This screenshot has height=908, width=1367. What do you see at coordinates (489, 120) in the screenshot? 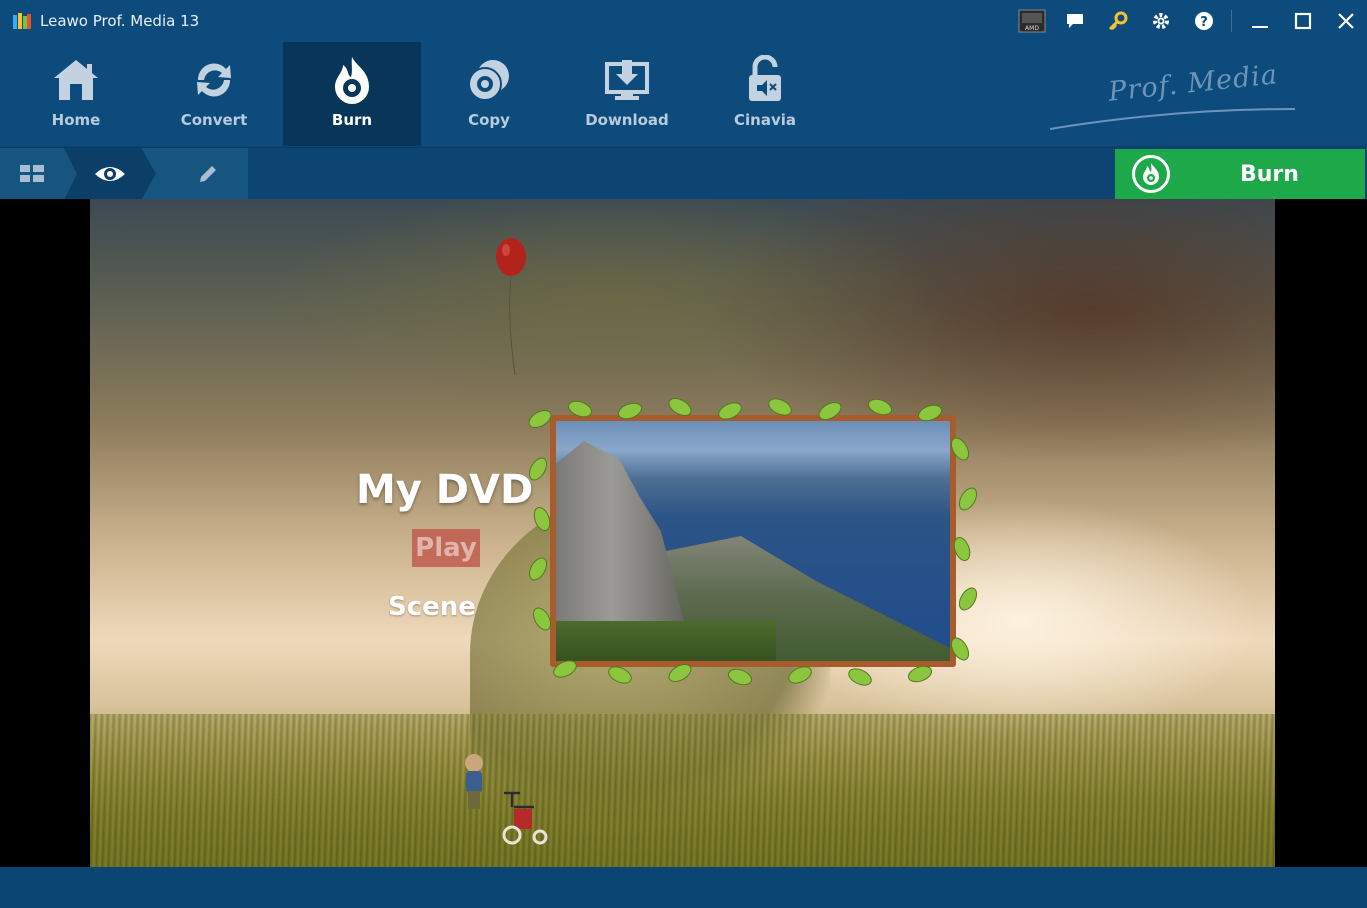
I see `tab-copy-label: Copy` at bounding box center [489, 120].